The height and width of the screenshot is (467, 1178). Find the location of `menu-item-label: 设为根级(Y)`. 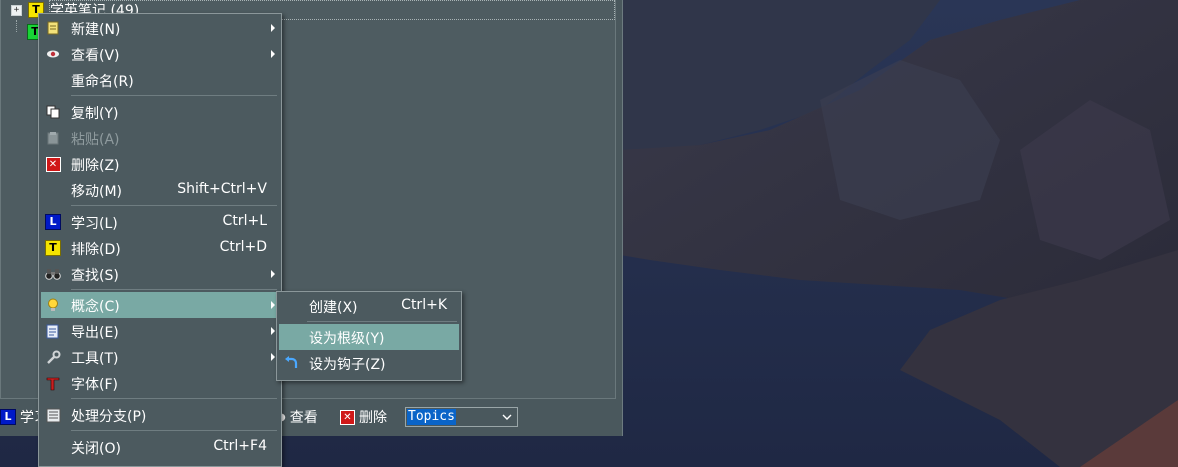

menu-item-label: 设为根级(Y) is located at coordinates (347, 339).